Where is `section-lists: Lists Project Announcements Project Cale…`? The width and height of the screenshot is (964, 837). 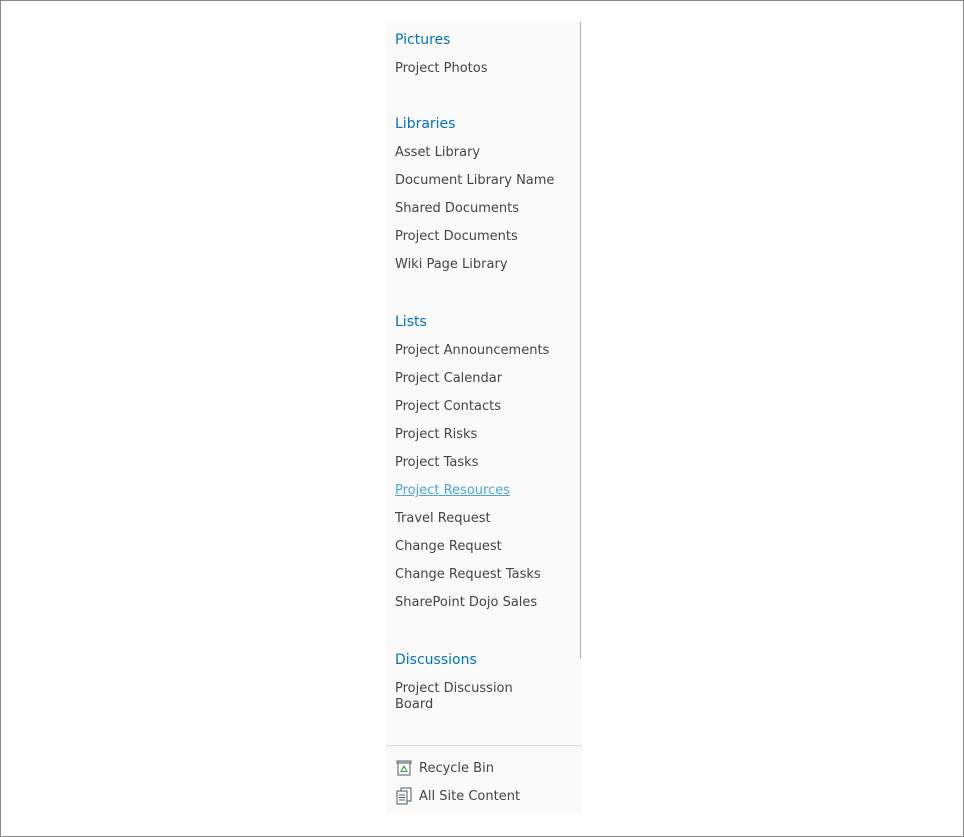
section-lists: Lists Project Announcements Project Cale… is located at coordinates (487, 468).